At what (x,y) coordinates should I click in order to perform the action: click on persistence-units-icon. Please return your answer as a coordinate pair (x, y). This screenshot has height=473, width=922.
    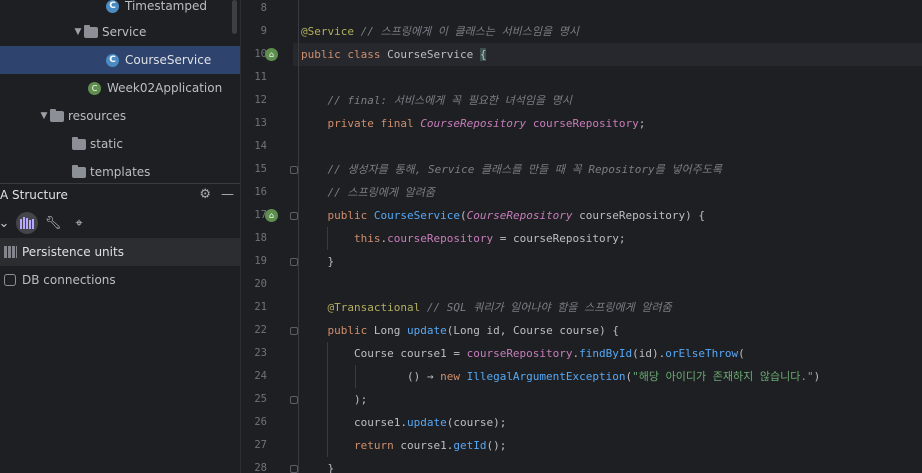
    Looking at the image, I should click on (10, 252).